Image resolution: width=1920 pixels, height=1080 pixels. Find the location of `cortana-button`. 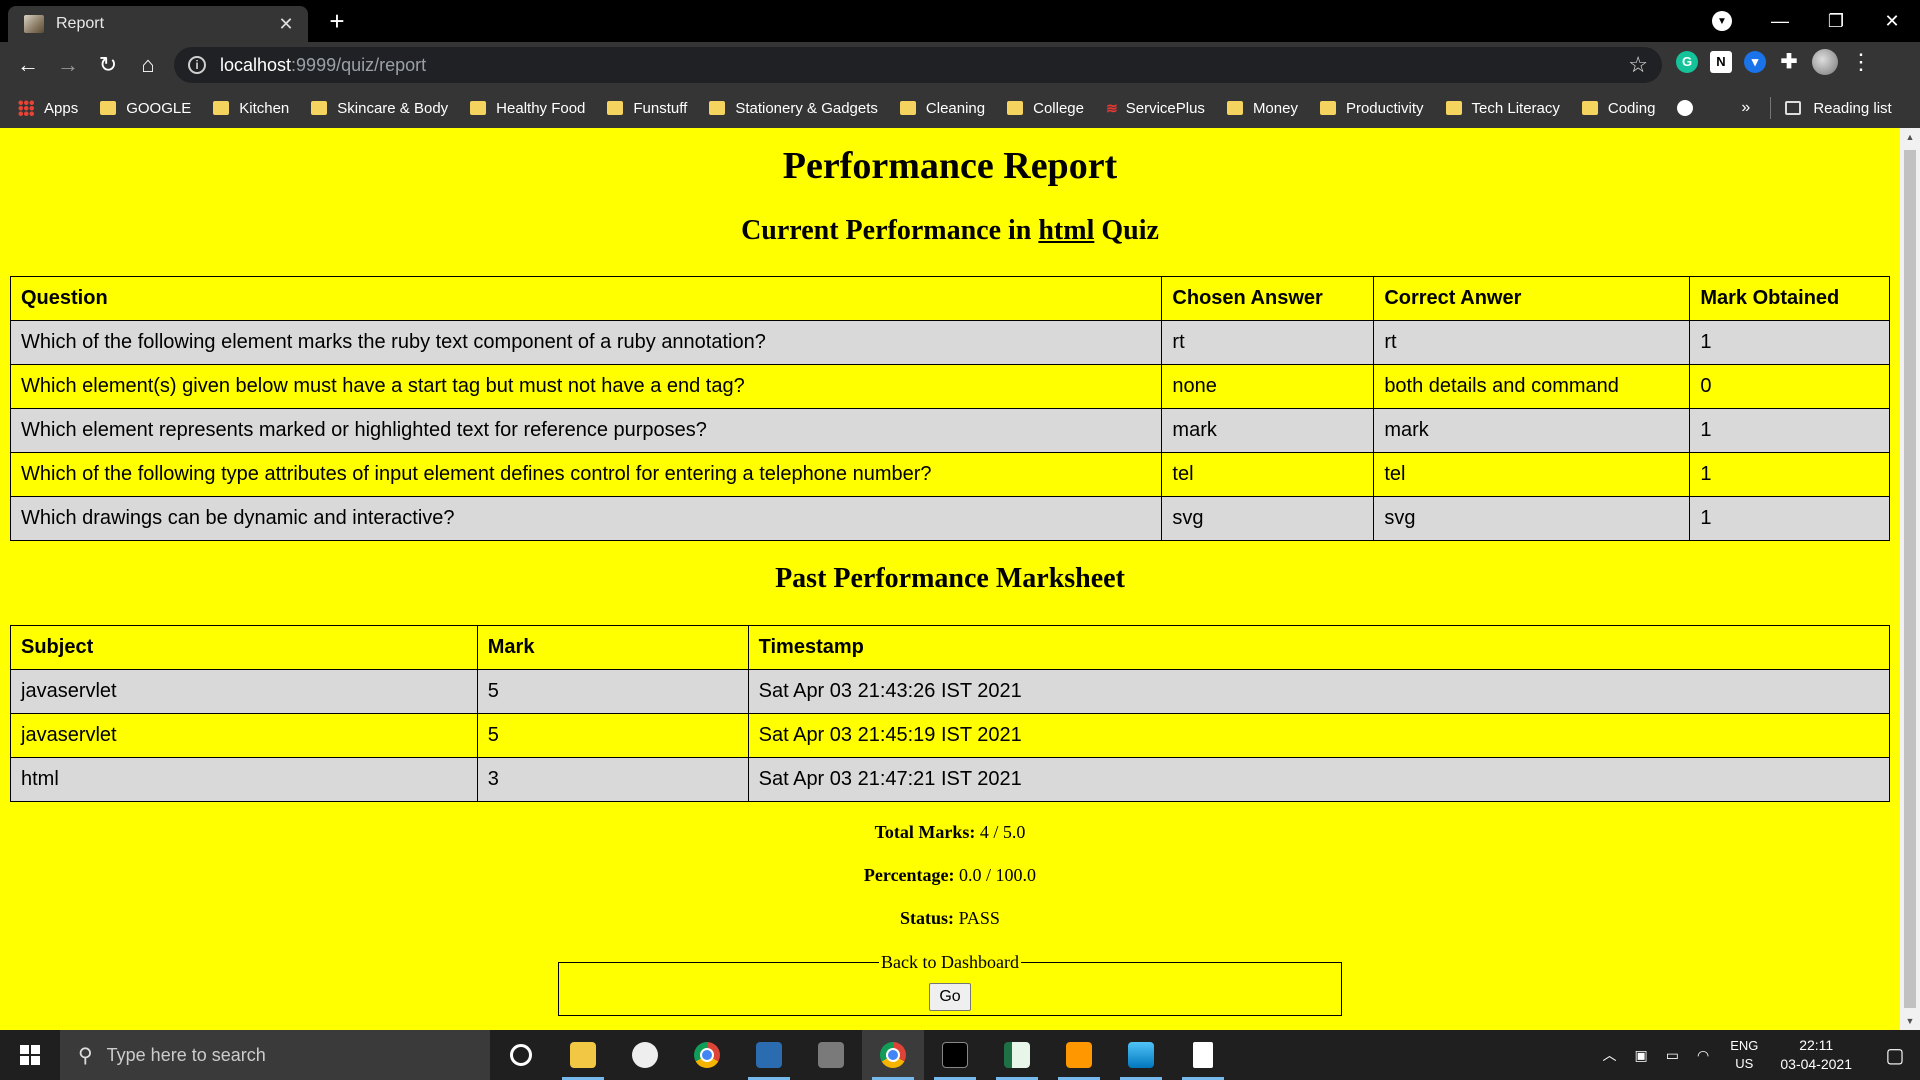

cortana-button is located at coordinates (521, 1055).